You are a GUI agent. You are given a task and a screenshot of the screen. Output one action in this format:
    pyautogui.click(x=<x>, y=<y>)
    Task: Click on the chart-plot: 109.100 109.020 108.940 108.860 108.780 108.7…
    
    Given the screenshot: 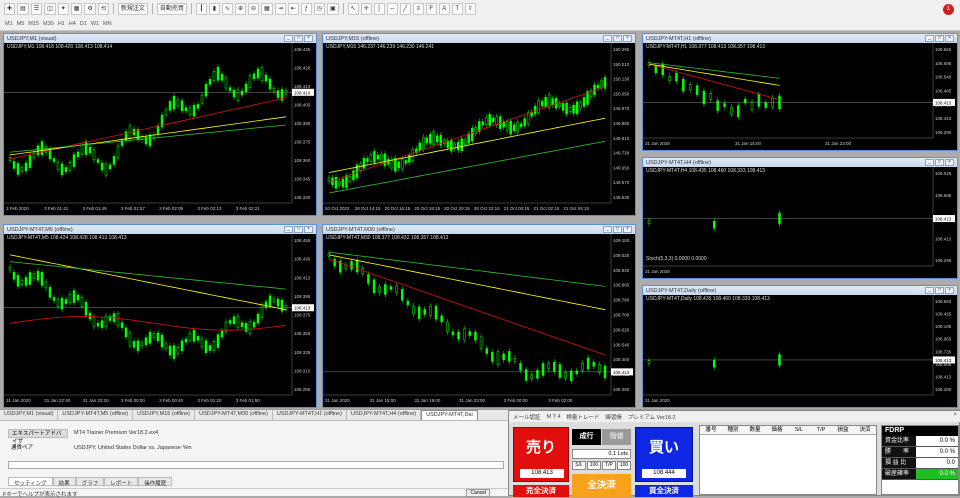 What is the action you would take?
    pyautogui.click(x=479, y=320)
    